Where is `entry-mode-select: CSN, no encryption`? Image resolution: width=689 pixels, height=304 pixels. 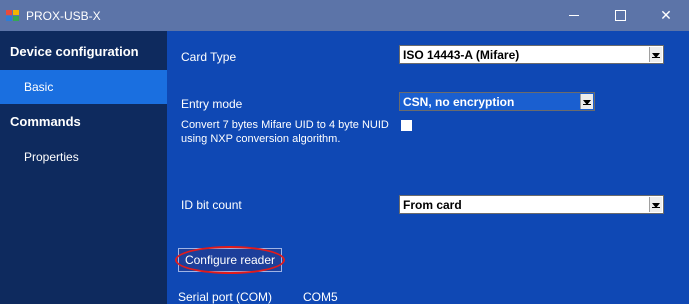
entry-mode-select: CSN, no encryption is located at coordinates (497, 101).